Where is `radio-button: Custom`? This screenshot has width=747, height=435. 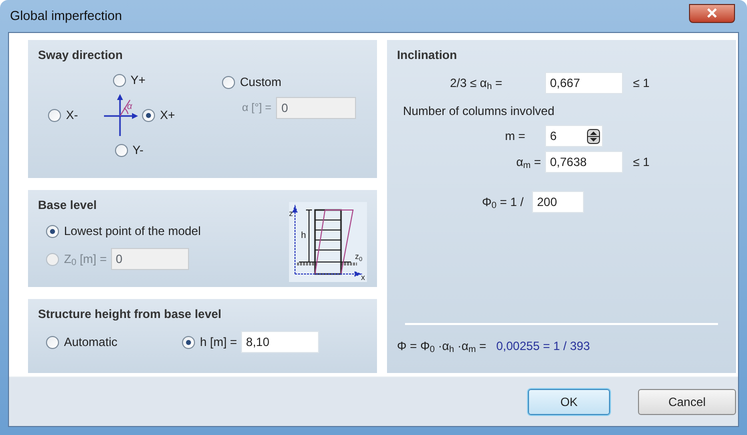 radio-button: Custom is located at coordinates (289, 82).